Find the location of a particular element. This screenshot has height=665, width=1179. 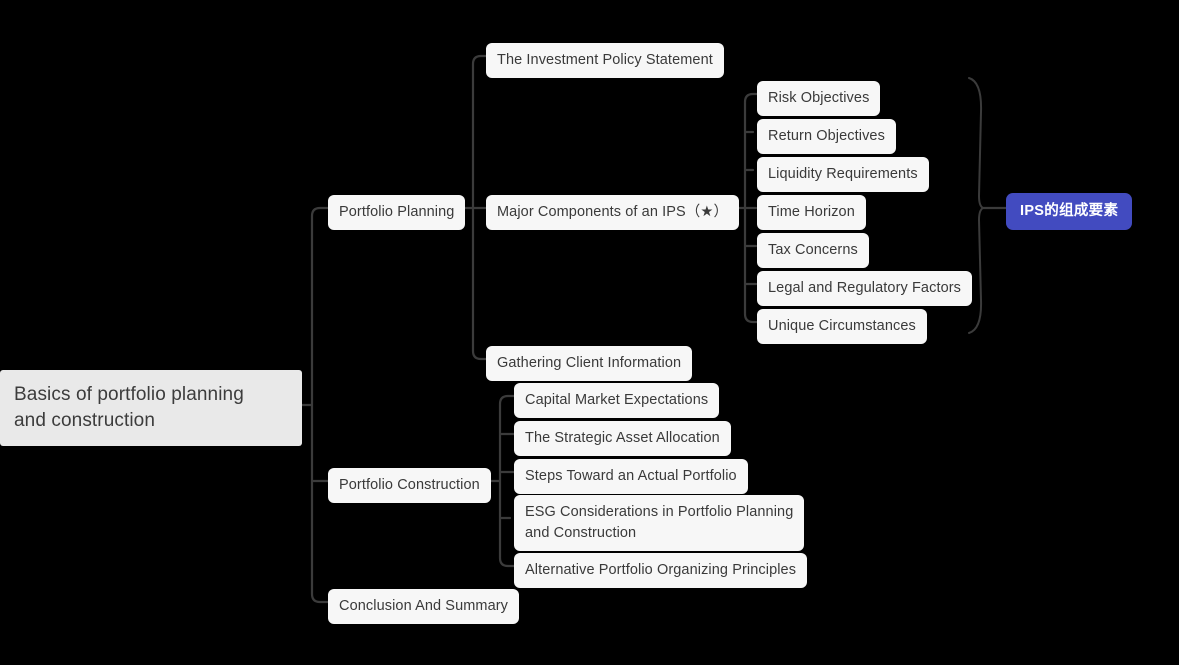

node-legal-and-regulatory-factors: Legal and Regulatory Factors is located at coordinates (865, 288).